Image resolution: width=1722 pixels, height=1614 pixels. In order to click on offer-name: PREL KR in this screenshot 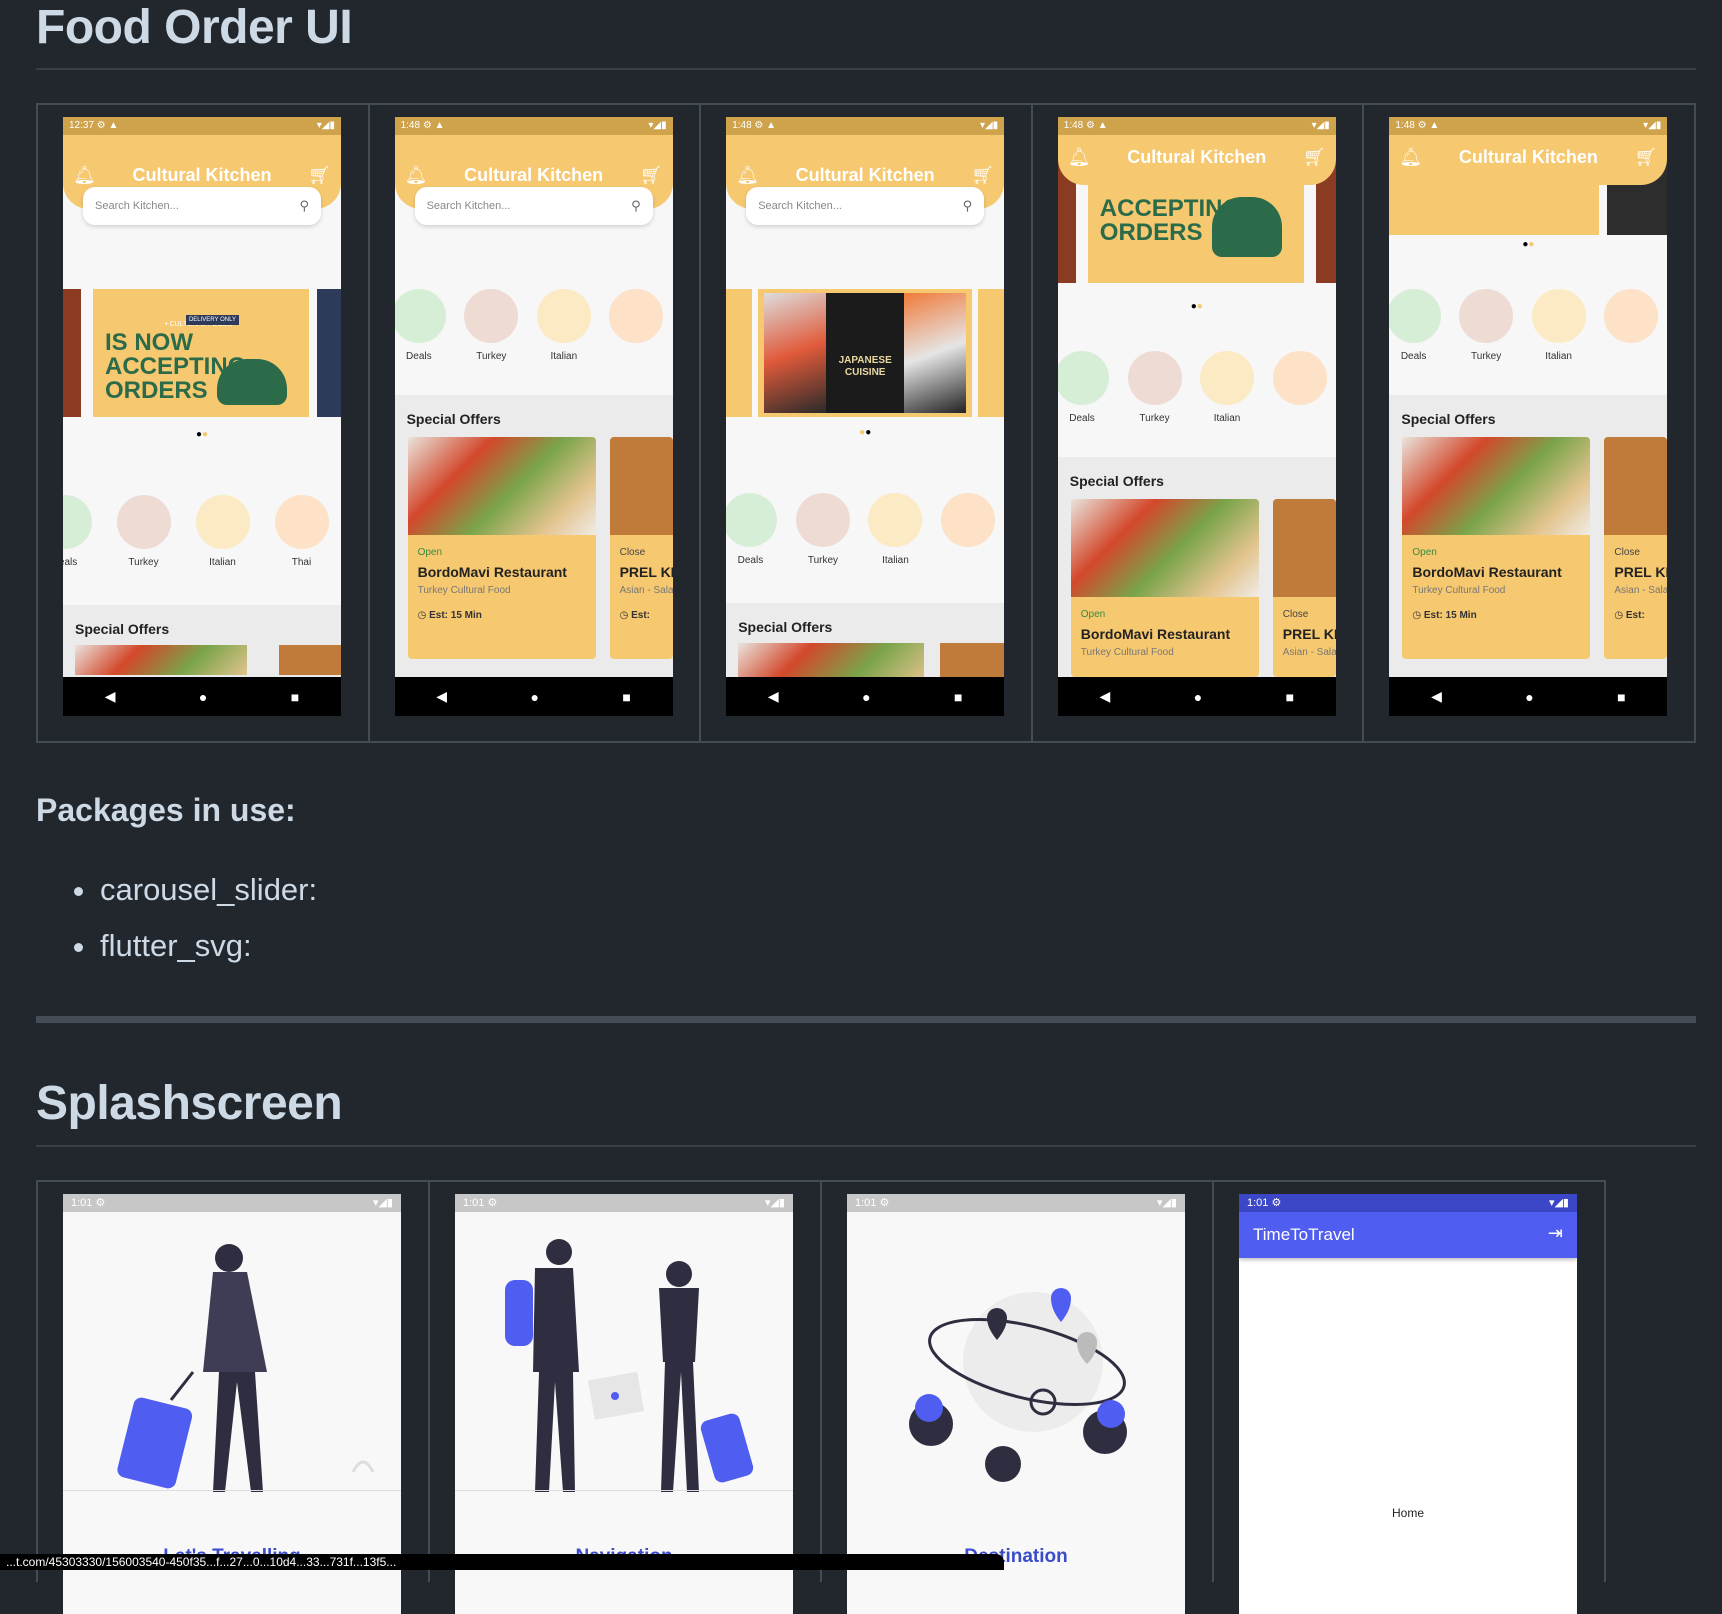, I will do `click(1309, 634)`.